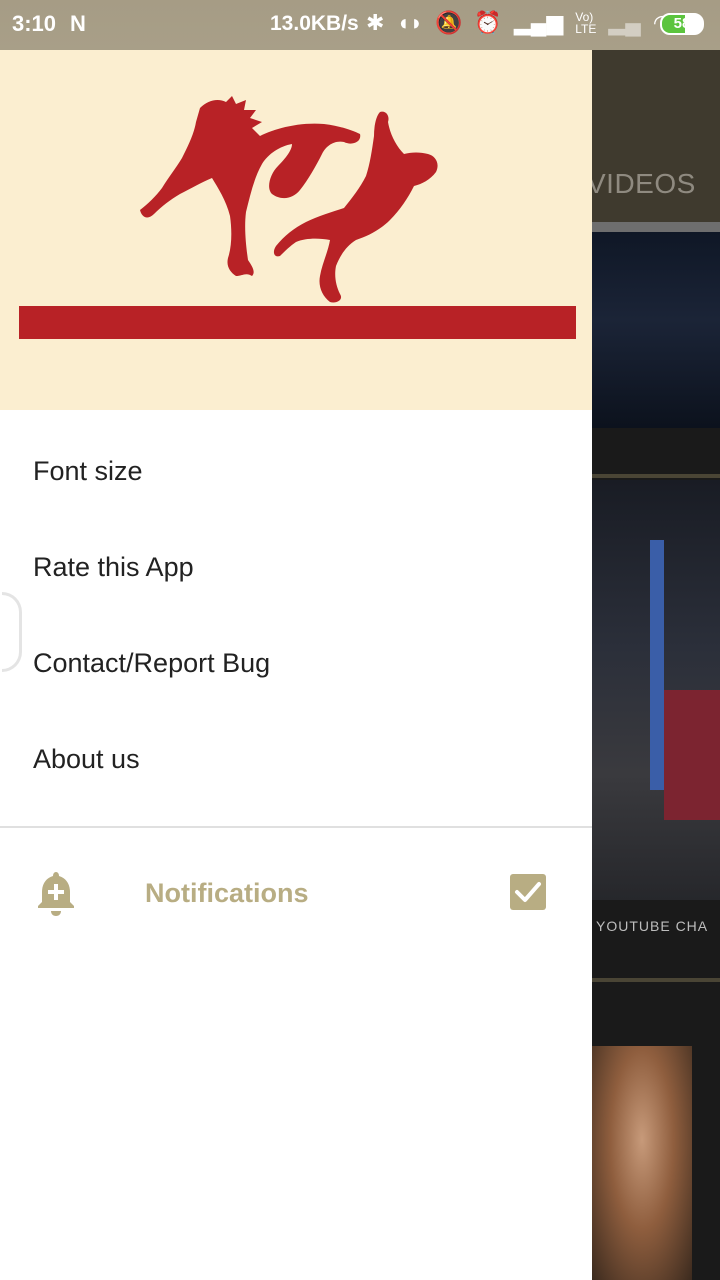 The height and width of the screenshot is (1280, 720). Describe the element at coordinates (449, 22) in the screenshot. I see `mute-icon: 🔕` at that location.